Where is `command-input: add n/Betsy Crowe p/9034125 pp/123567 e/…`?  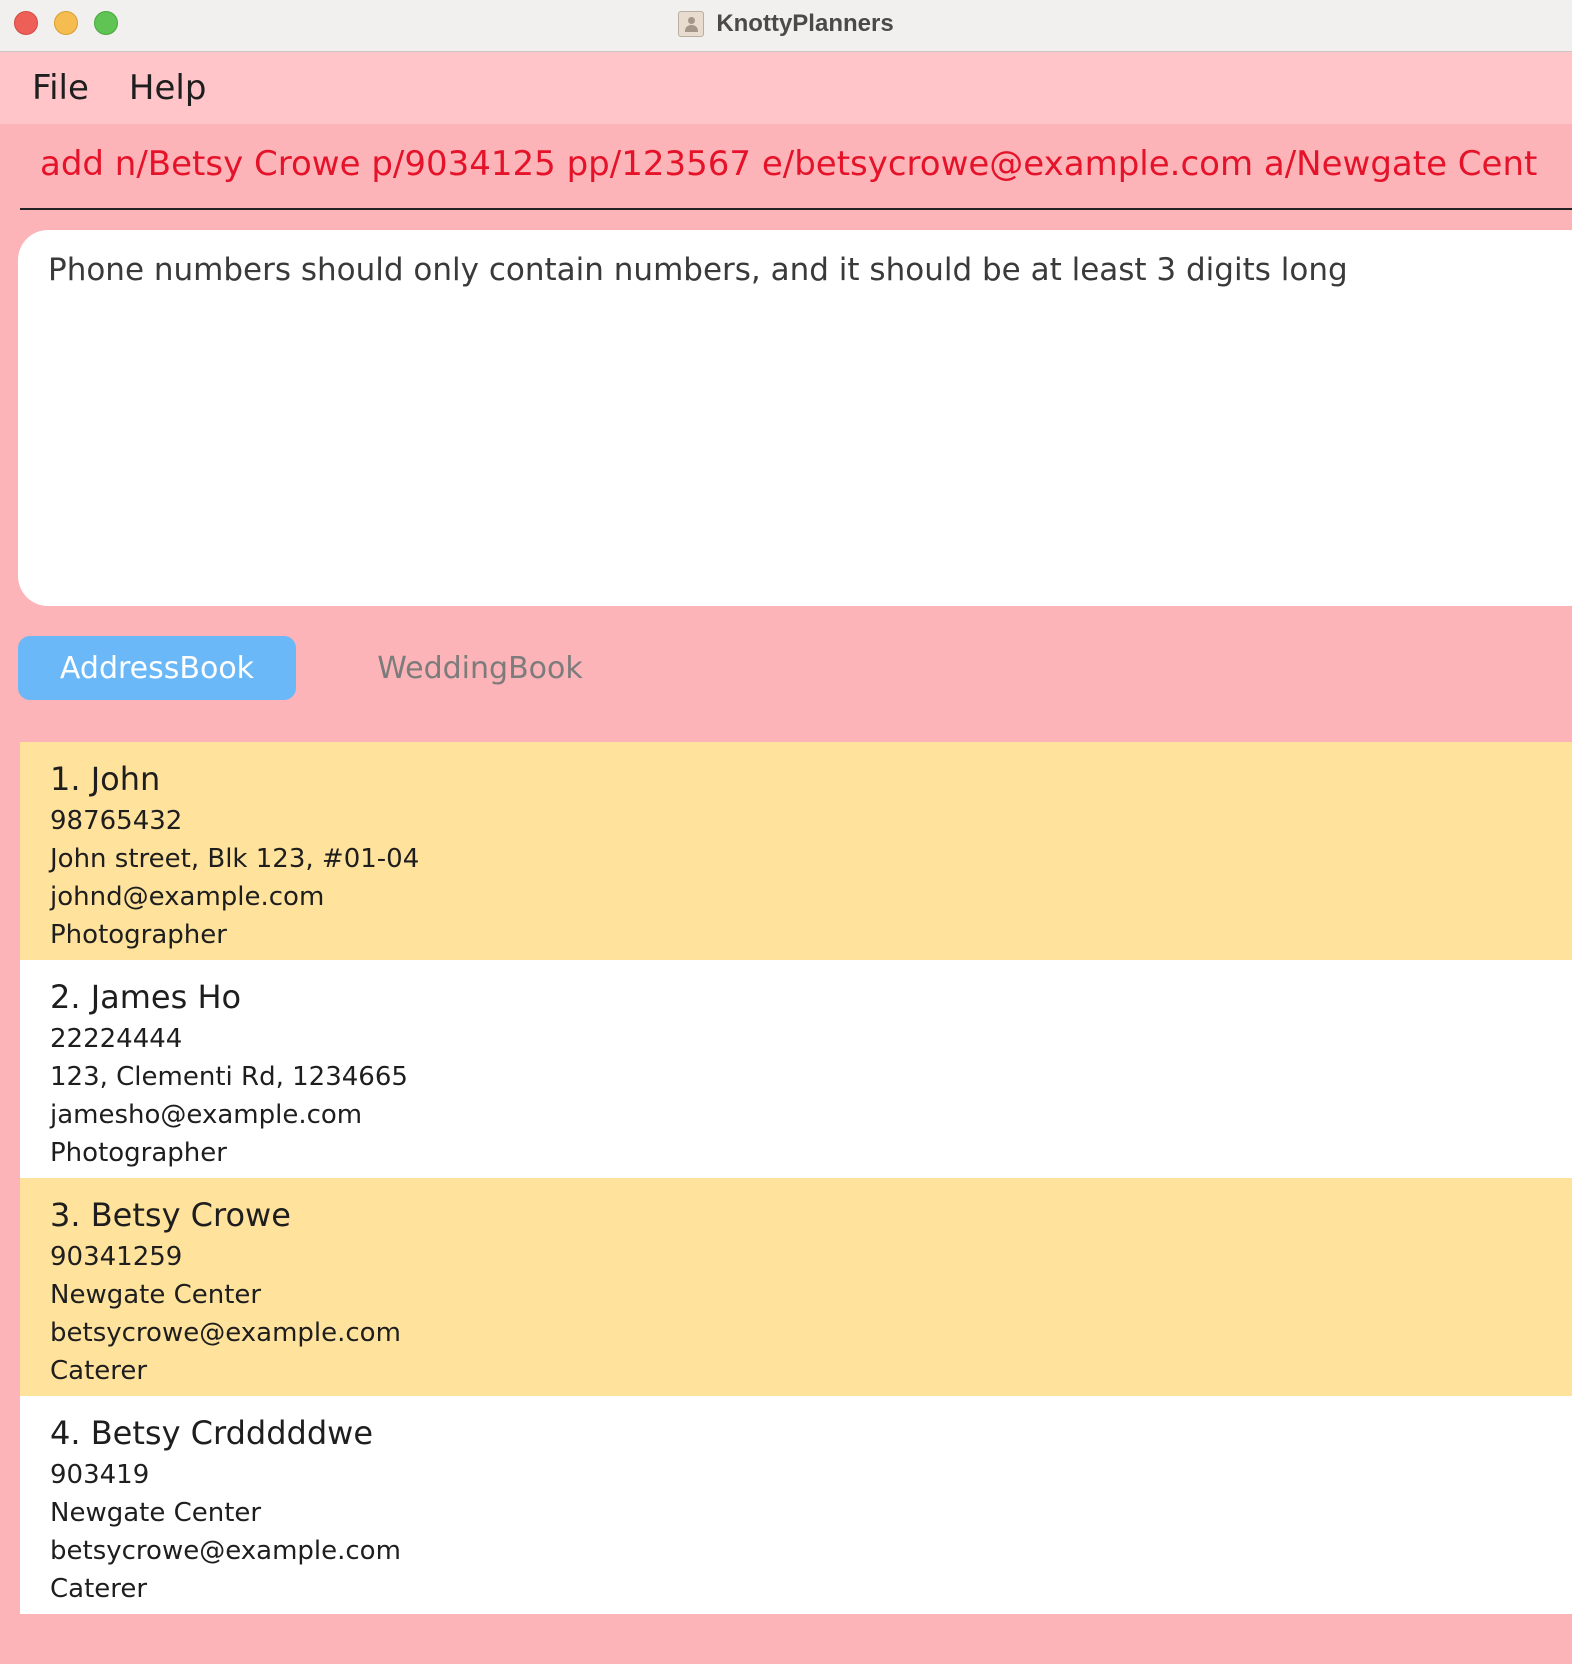
command-input: add n/Betsy Crowe p/9034125 pp/123567 e/… is located at coordinates (788, 164).